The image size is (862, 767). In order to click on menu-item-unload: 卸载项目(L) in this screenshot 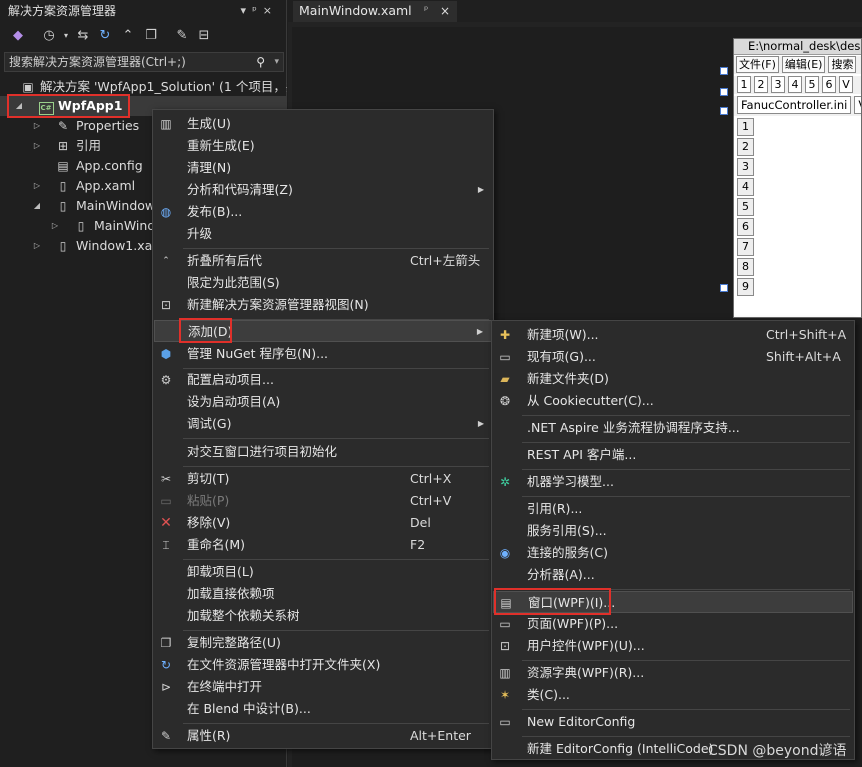, I will do `click(323, 572)`.